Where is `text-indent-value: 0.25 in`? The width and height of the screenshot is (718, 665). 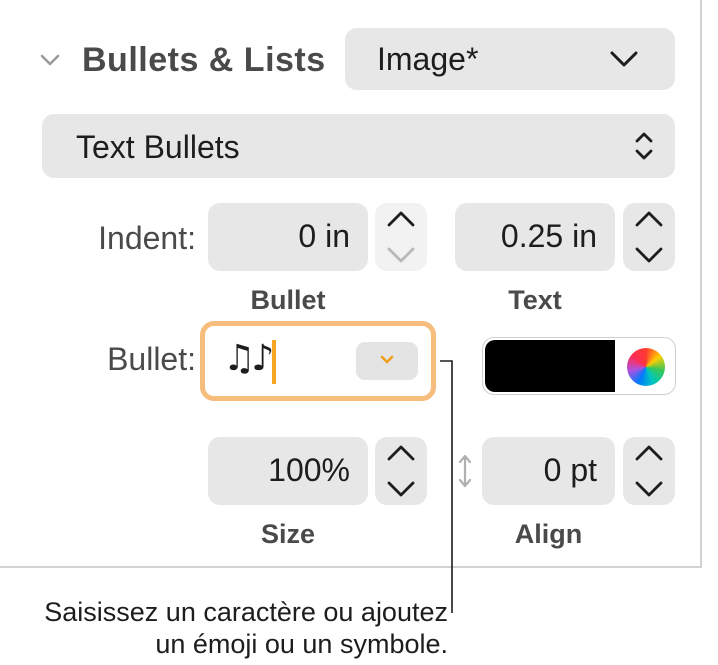 text-indent-value: 0.25 in is located at coordinates (548, 236).